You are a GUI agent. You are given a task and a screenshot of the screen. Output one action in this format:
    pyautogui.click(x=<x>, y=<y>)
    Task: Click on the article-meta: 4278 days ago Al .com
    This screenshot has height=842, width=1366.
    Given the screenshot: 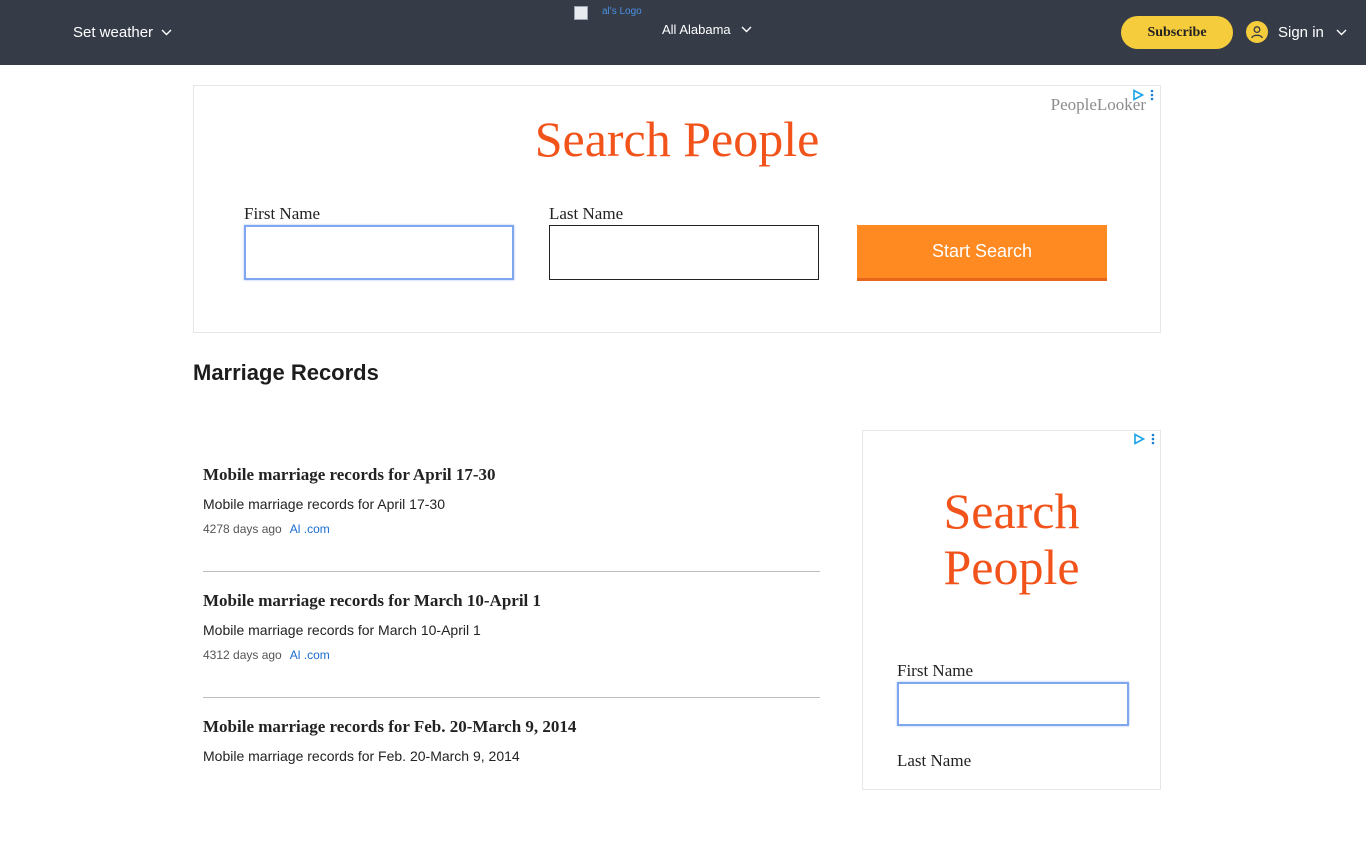 What is the action you would take?
    pyautogui.click(x=511, y=529)
    